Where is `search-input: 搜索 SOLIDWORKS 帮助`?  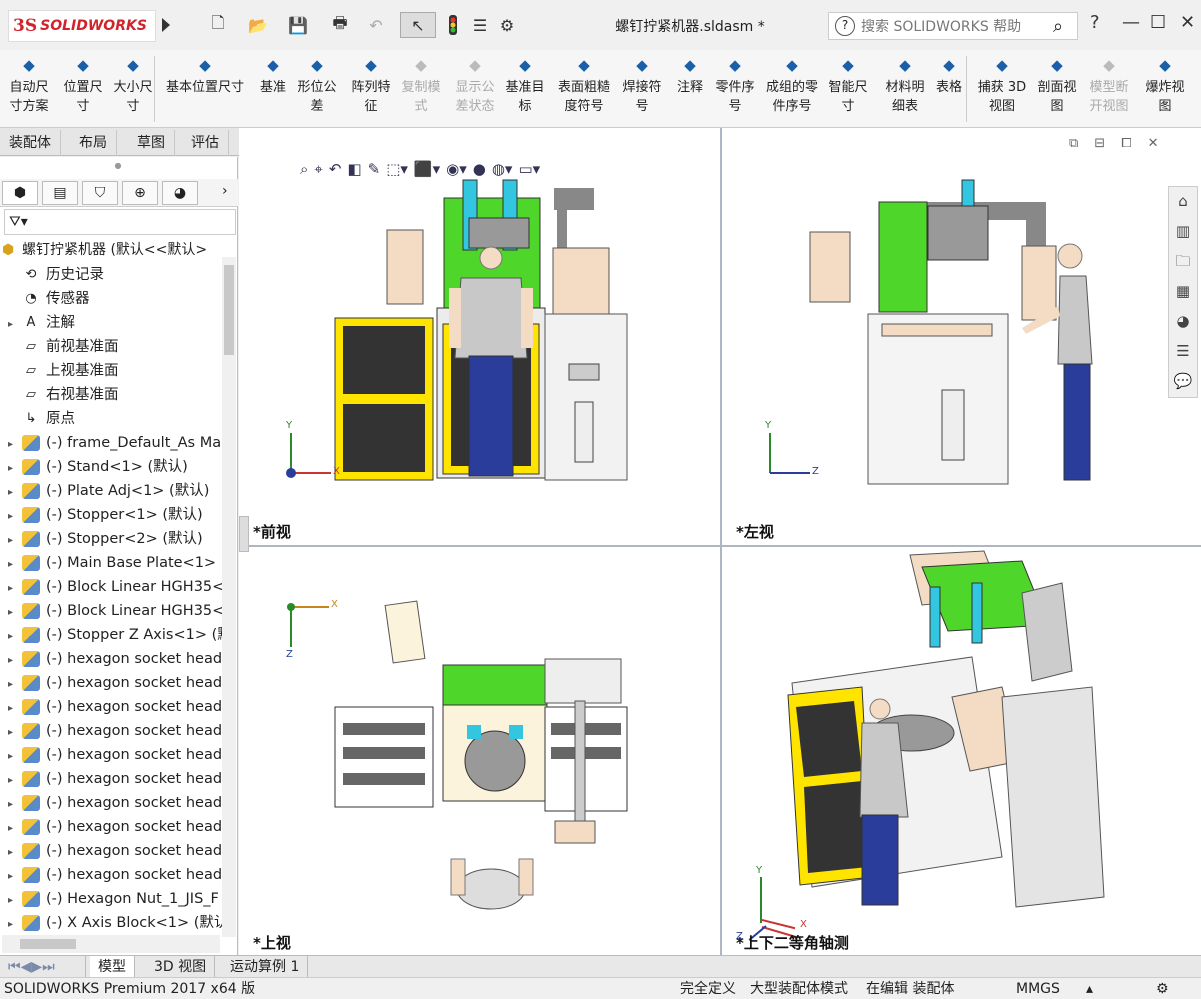 search-input: 搜索 SOLIDWORKS 帮助 is located at coordinates (957, 26).